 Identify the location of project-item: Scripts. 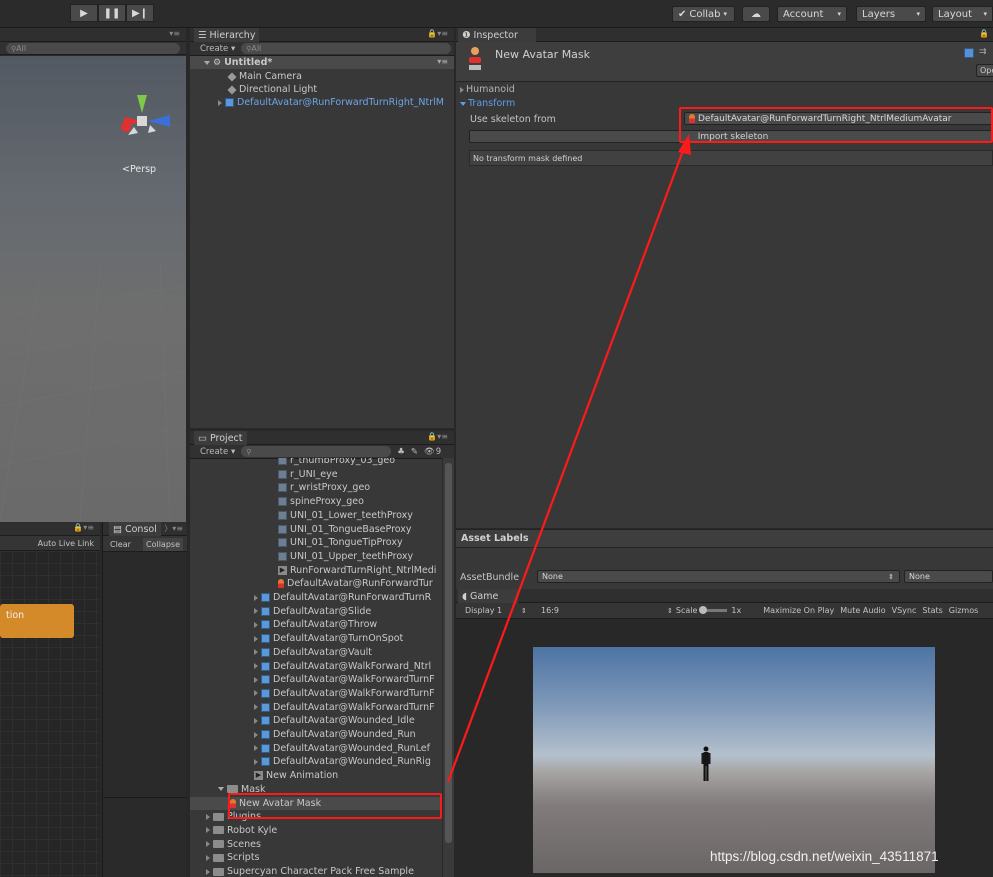
(316, 857).